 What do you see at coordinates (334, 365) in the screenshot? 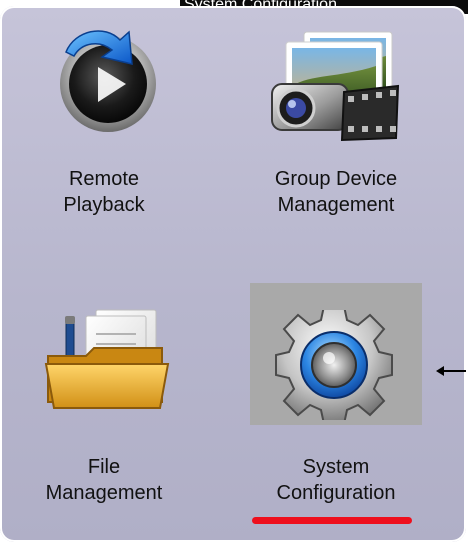
I see `gear-icon` at bounding box center [334, 365].